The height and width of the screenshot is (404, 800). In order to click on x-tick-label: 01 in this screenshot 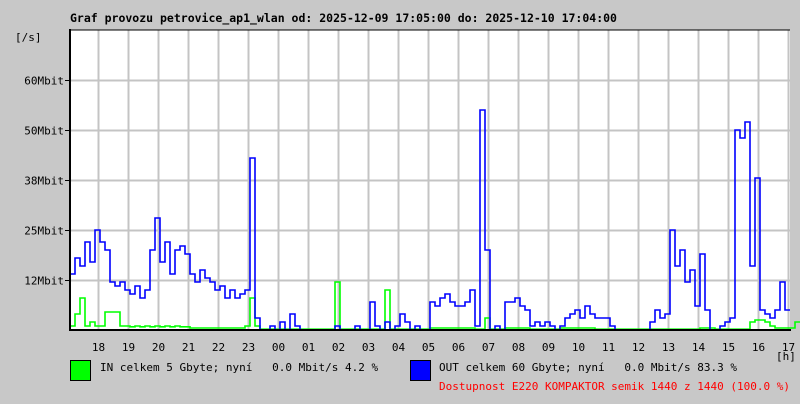, I will do `click(308, 347)`.